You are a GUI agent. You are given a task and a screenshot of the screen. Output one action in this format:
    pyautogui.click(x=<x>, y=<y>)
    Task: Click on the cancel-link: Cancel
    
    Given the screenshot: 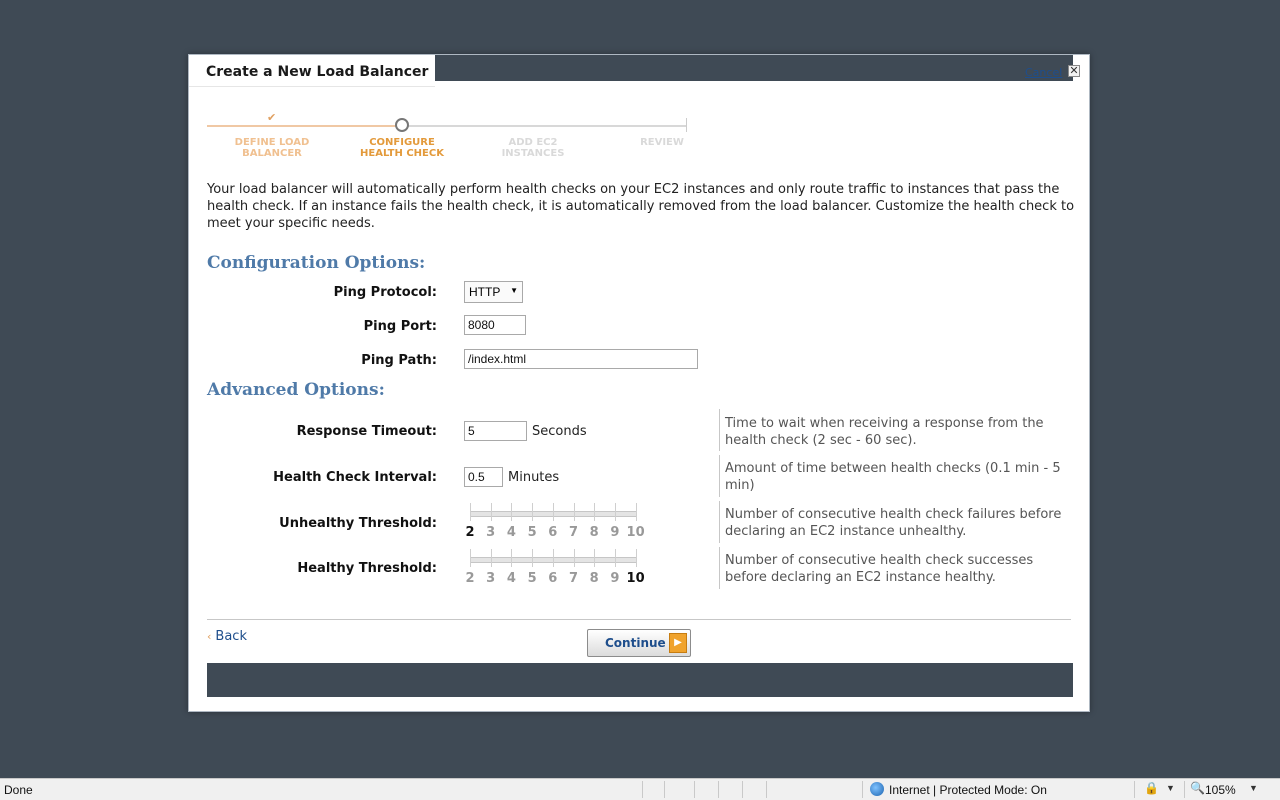 What is the action you would take?
    pyautogui.click(x=1043, y=72)
    